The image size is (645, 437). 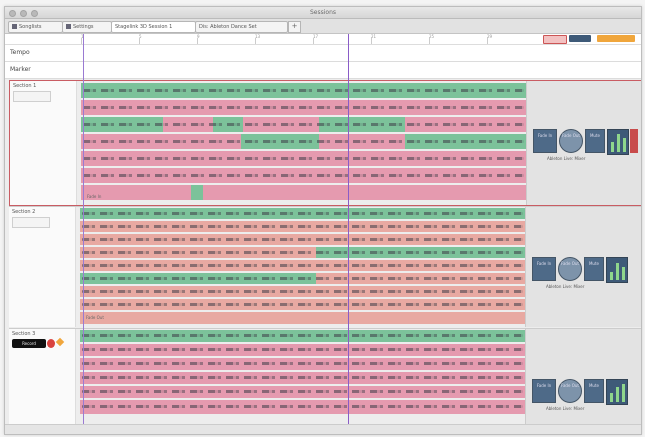 I want to click on panel-caption: Ableton Live: Mixer, so click(x=566, y=158).